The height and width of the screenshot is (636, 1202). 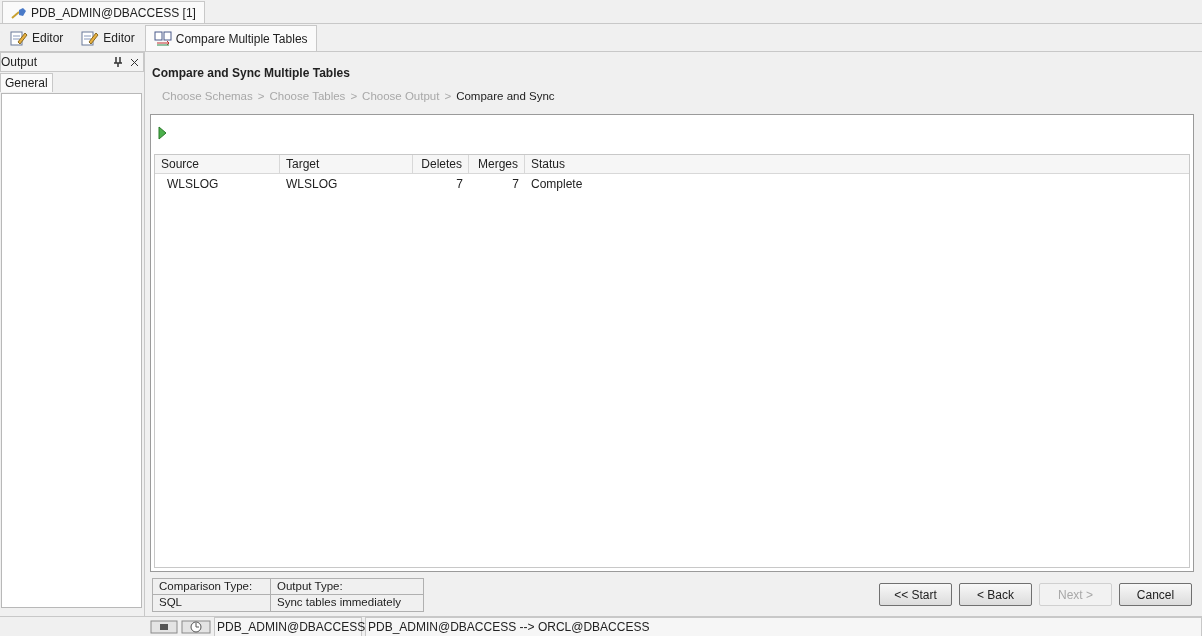 I want to click on keyboard-icon, so click(x=164, y=626).